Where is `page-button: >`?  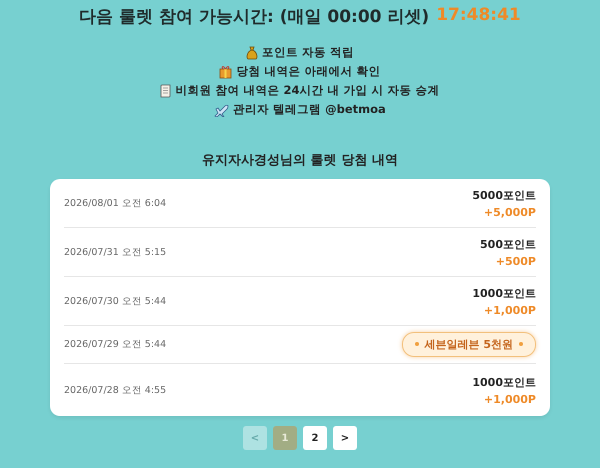 page-button: > is located at coordinates (345, 438).